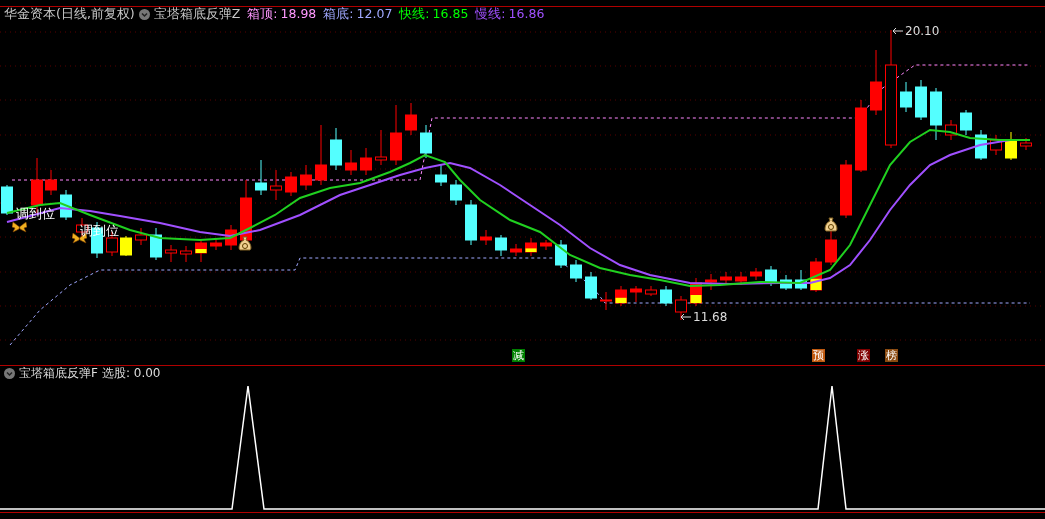  I want to click on signal-marker: 预, so click(818, 355).